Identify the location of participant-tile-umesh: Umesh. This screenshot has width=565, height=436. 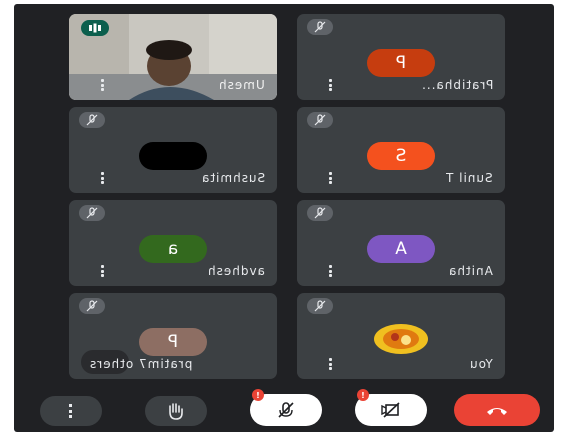
(173, 57).